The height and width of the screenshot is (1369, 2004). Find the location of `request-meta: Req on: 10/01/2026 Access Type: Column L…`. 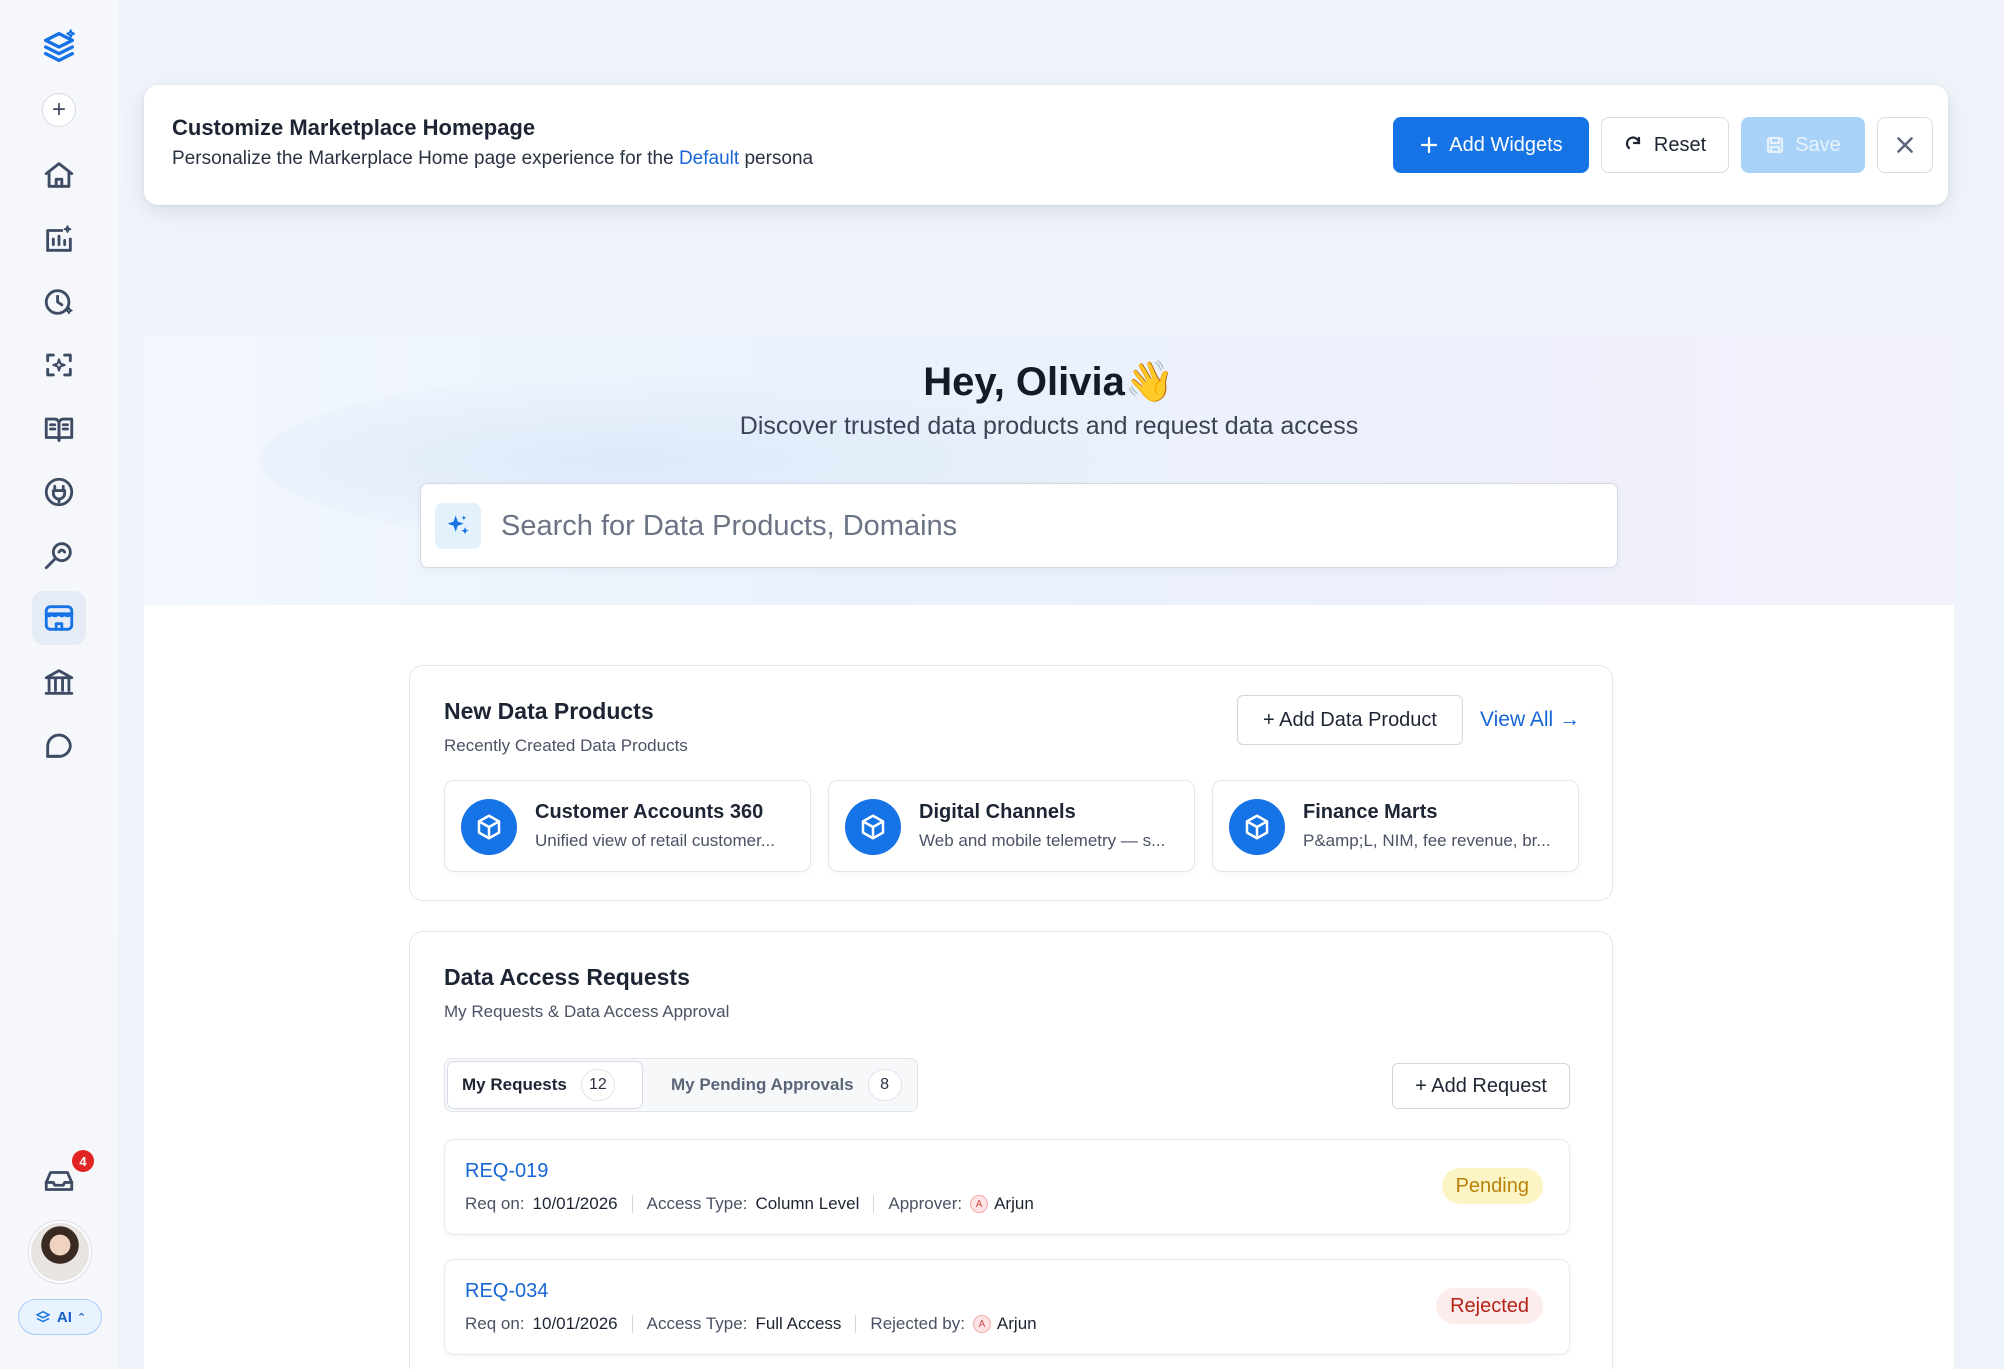

request-meta: Req on: 10/01/2026 Access Type: Column L… is located at coordinates (749, 1204).